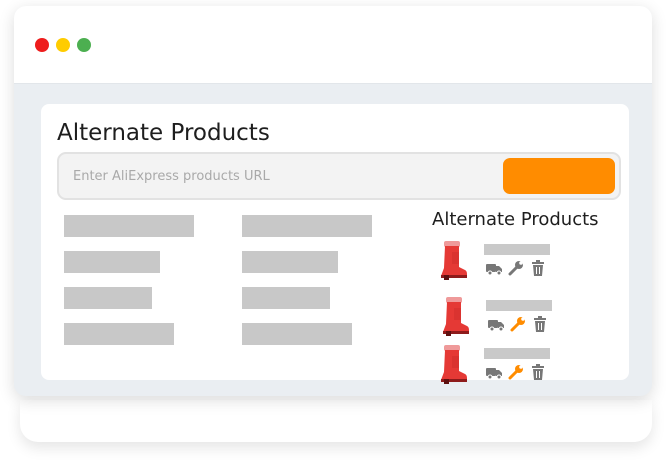  What do you see at coordinates (515, 219) in the screenshot?
I see `alternate-products-heading: Alternate Products` at bounding box center [515, 219].